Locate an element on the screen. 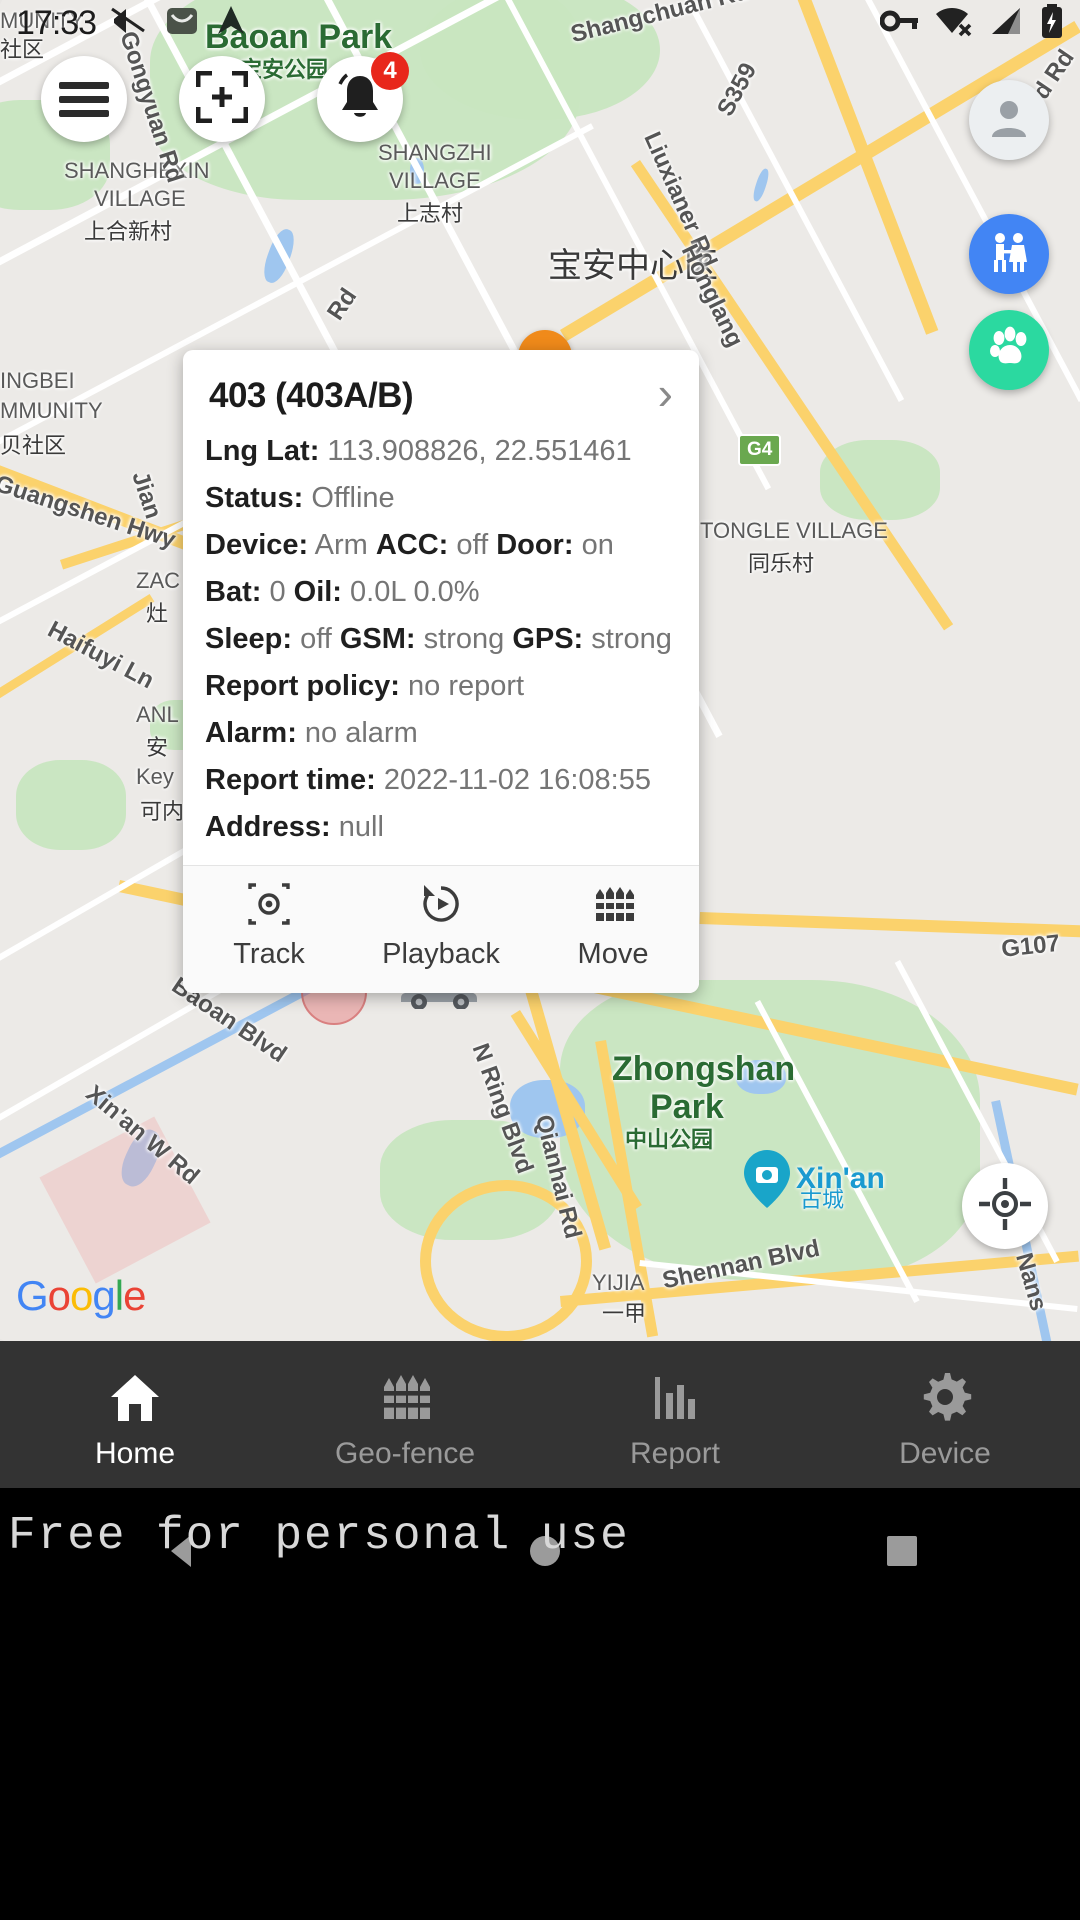  my-location-button is located at coordinates (1005, 1206).